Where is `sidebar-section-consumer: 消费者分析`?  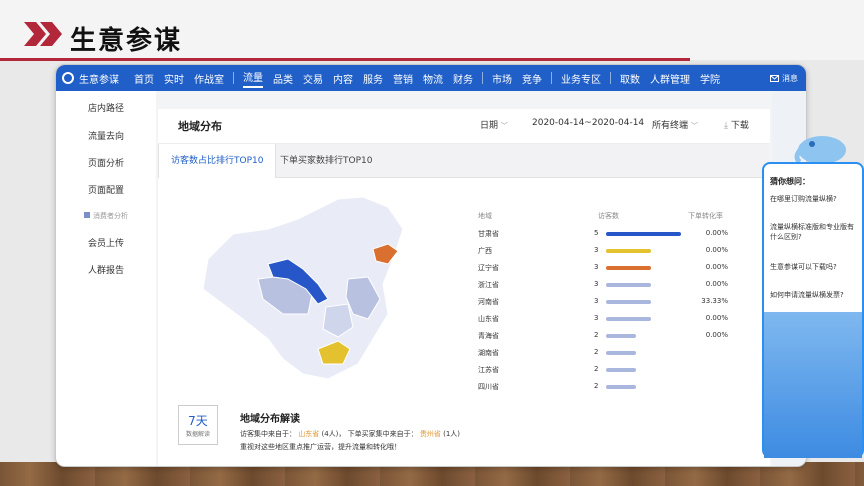 sidebar-section-consumer: 消费者分析 is located at coordinates (106, 216).